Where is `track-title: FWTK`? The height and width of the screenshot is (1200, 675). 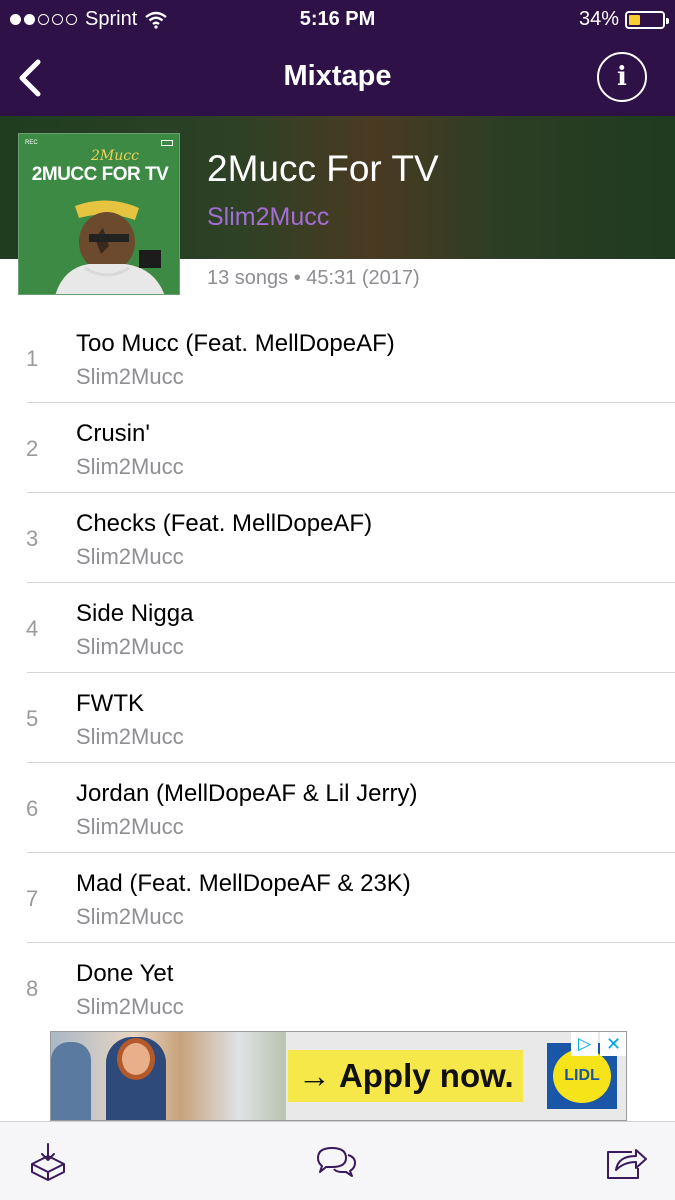
track-title: FWTK is located at coordinates (110, 703).